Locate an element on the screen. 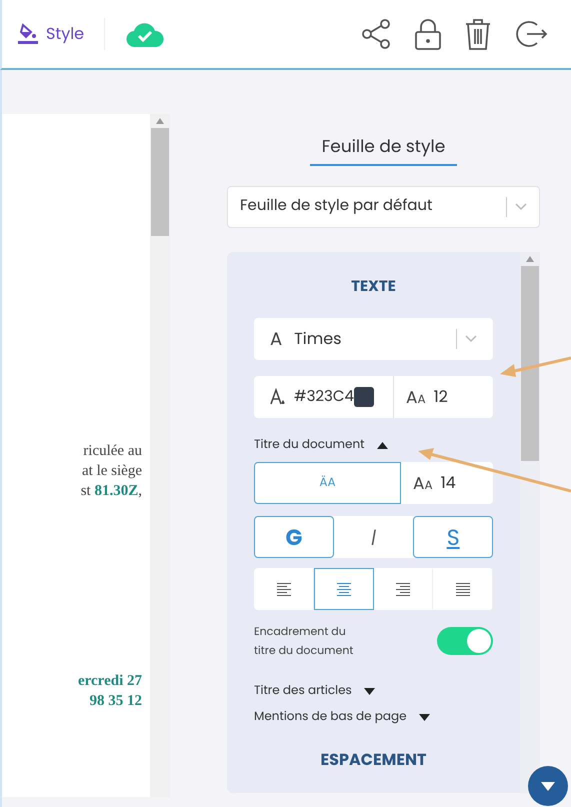 Image resolution: width=571 pixels, height=807 pixels. align-button is located at coordinates (344, 589).